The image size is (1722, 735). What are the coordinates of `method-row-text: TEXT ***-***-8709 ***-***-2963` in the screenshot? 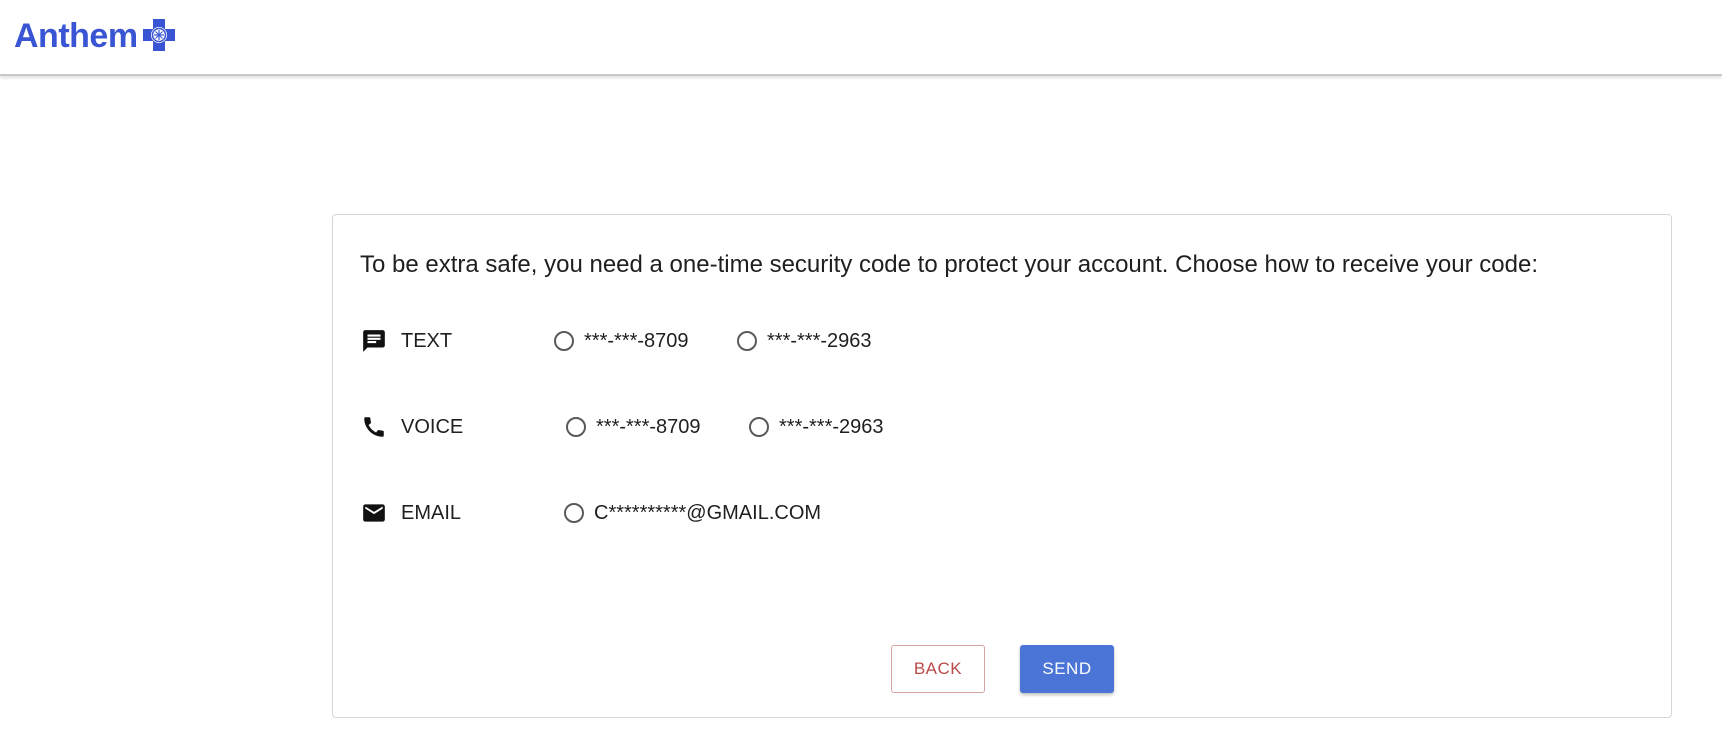 It's located at (999, 341).